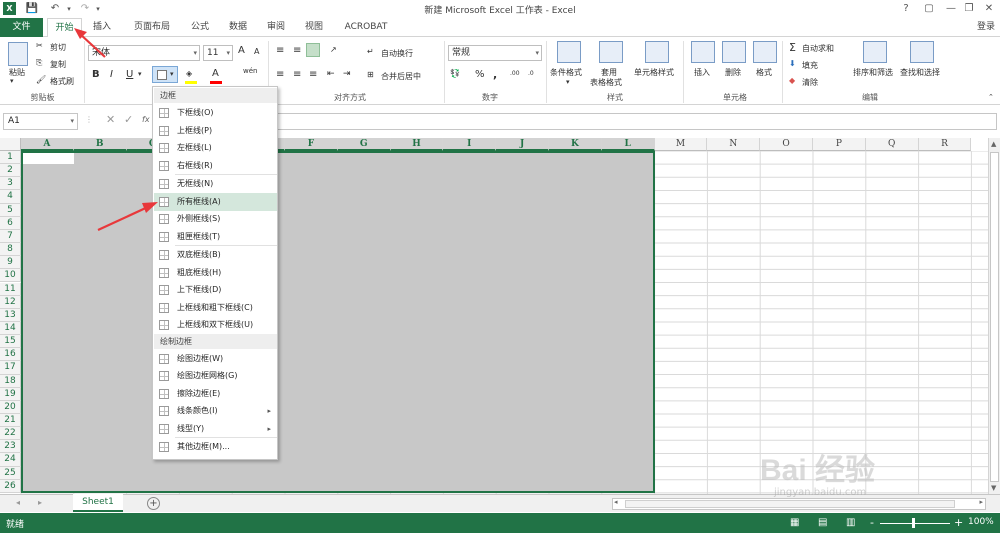 This screenshot has width=1000, height=533. What do you see at coordinates (250, 71) in the screenshot?
I see `phonetic-button: wén` at bounding box center [250, 71].